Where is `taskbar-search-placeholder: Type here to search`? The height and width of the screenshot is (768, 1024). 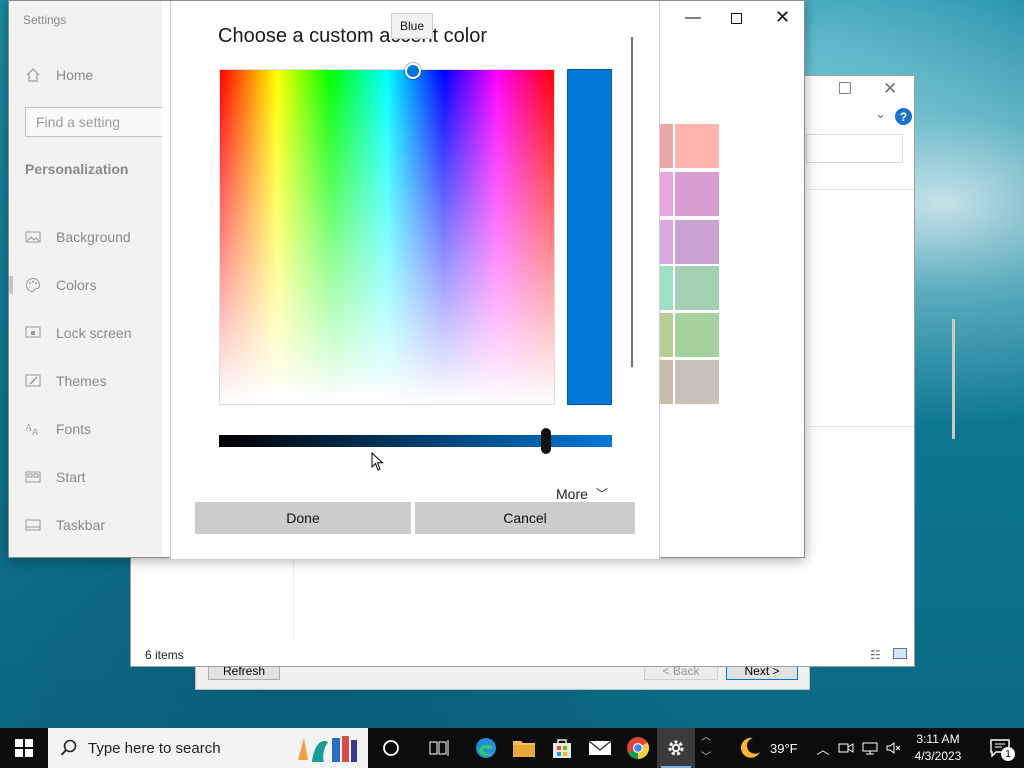 taskbar-search-placeholder: Type here to search is located at coordinates (154, 748).